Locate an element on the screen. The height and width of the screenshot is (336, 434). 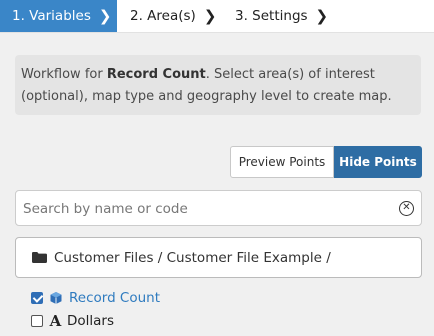
variable-search: ✕ is located at coordinates (218, 208).